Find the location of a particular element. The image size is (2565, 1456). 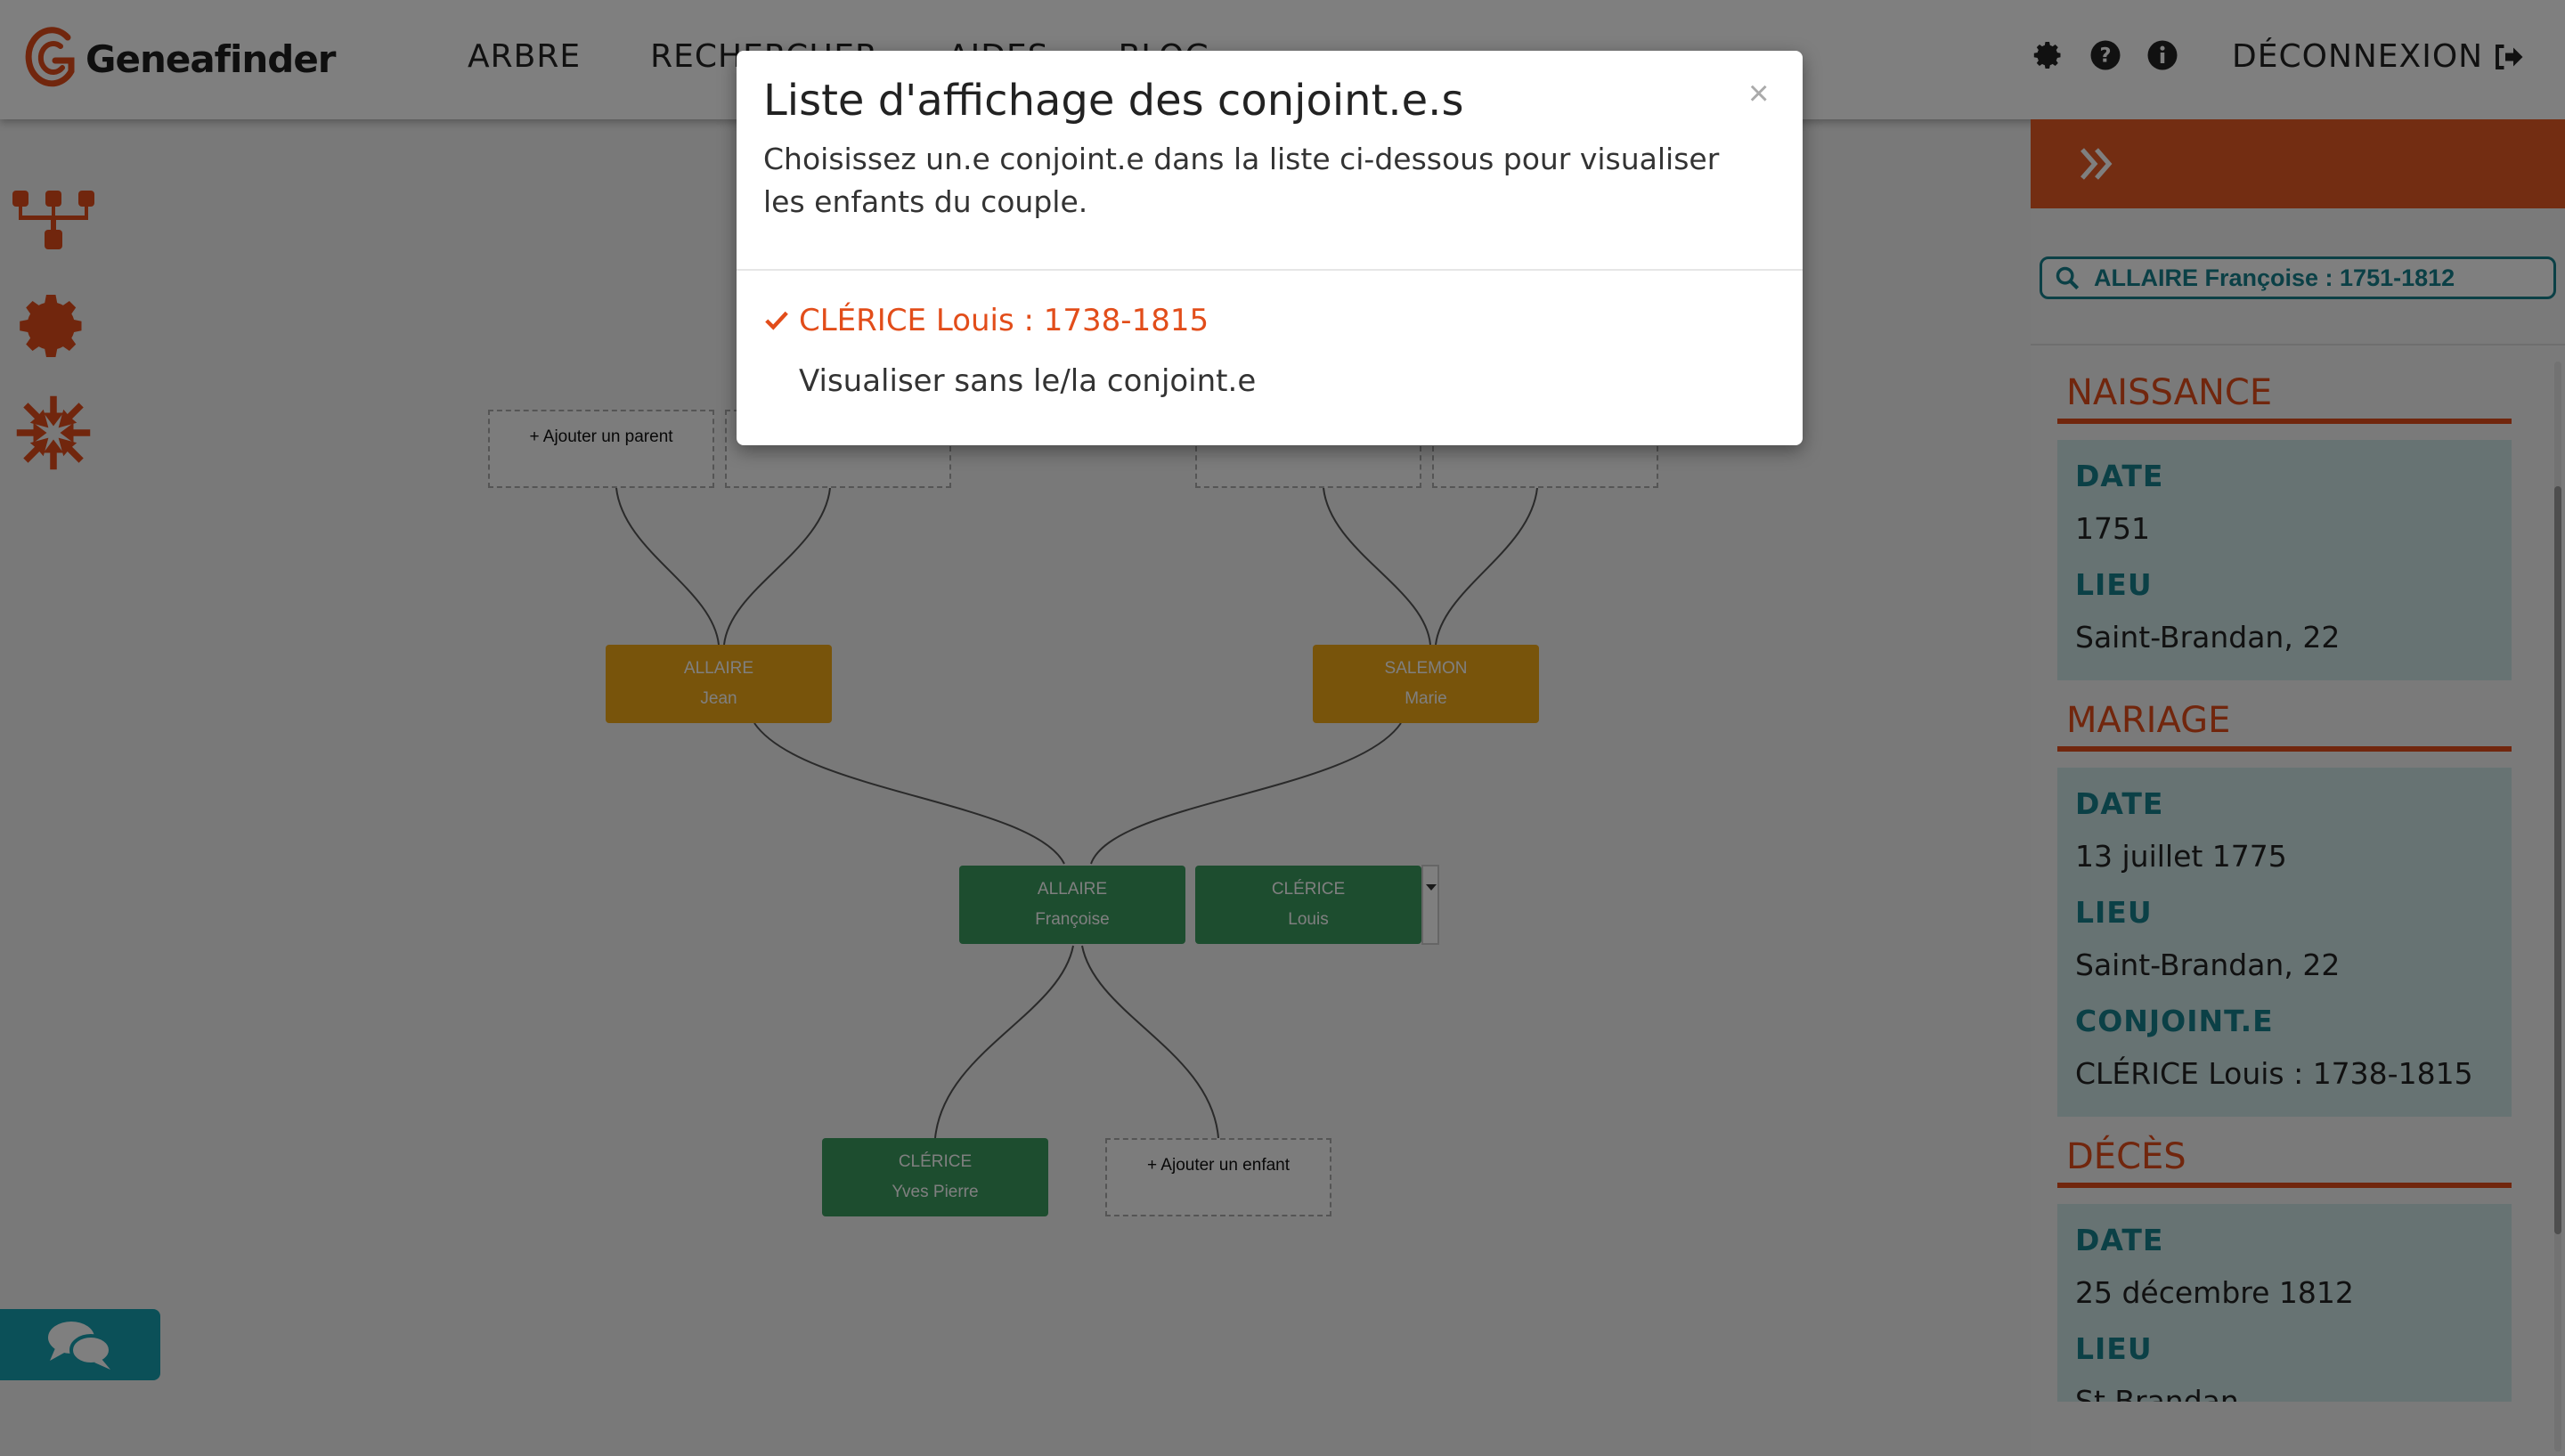

modal-title: Liste d'affichage des conjoint.e.s is located at coordinates (1113, 101).